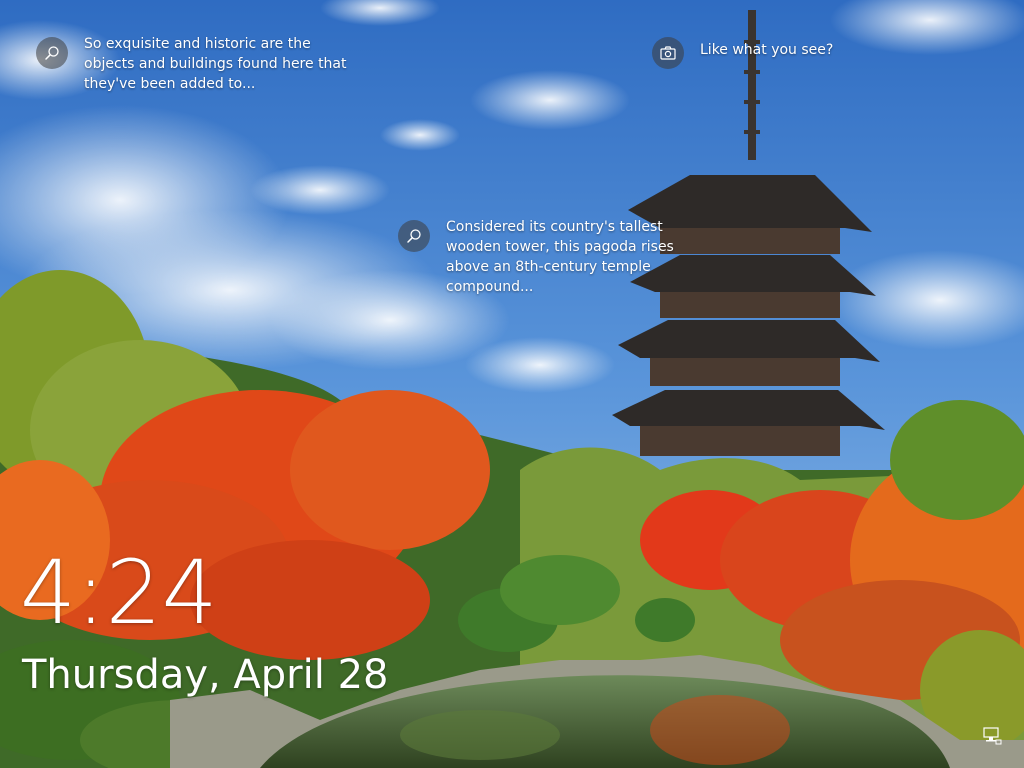  Describe the element at coordinates (800, 50) in the screenshot. I see `hotspot-text: Like what you see?` at that location.